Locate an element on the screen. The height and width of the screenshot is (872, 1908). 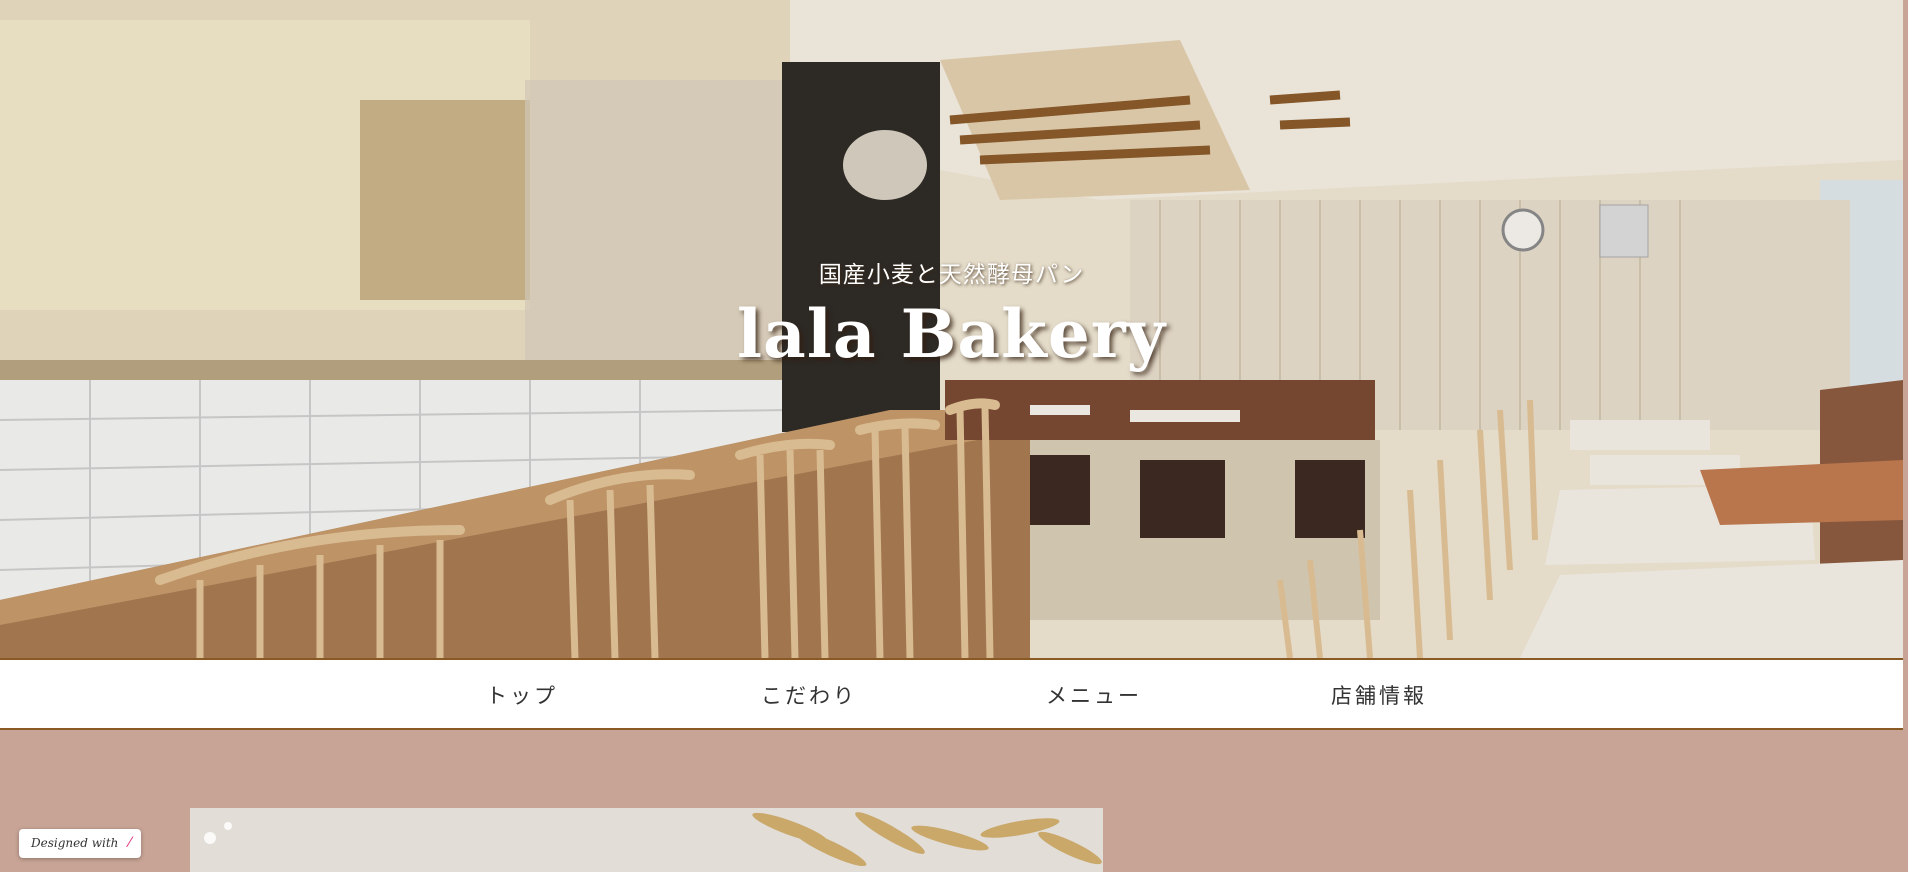
nav-item-store-info: 店舗情報 is located at coordinates (1379, 695).